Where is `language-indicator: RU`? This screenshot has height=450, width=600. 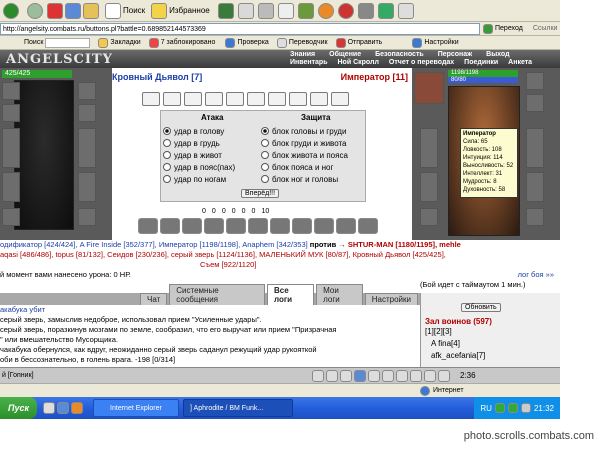
language-indicator: RU is located at coordinates (486, 408).